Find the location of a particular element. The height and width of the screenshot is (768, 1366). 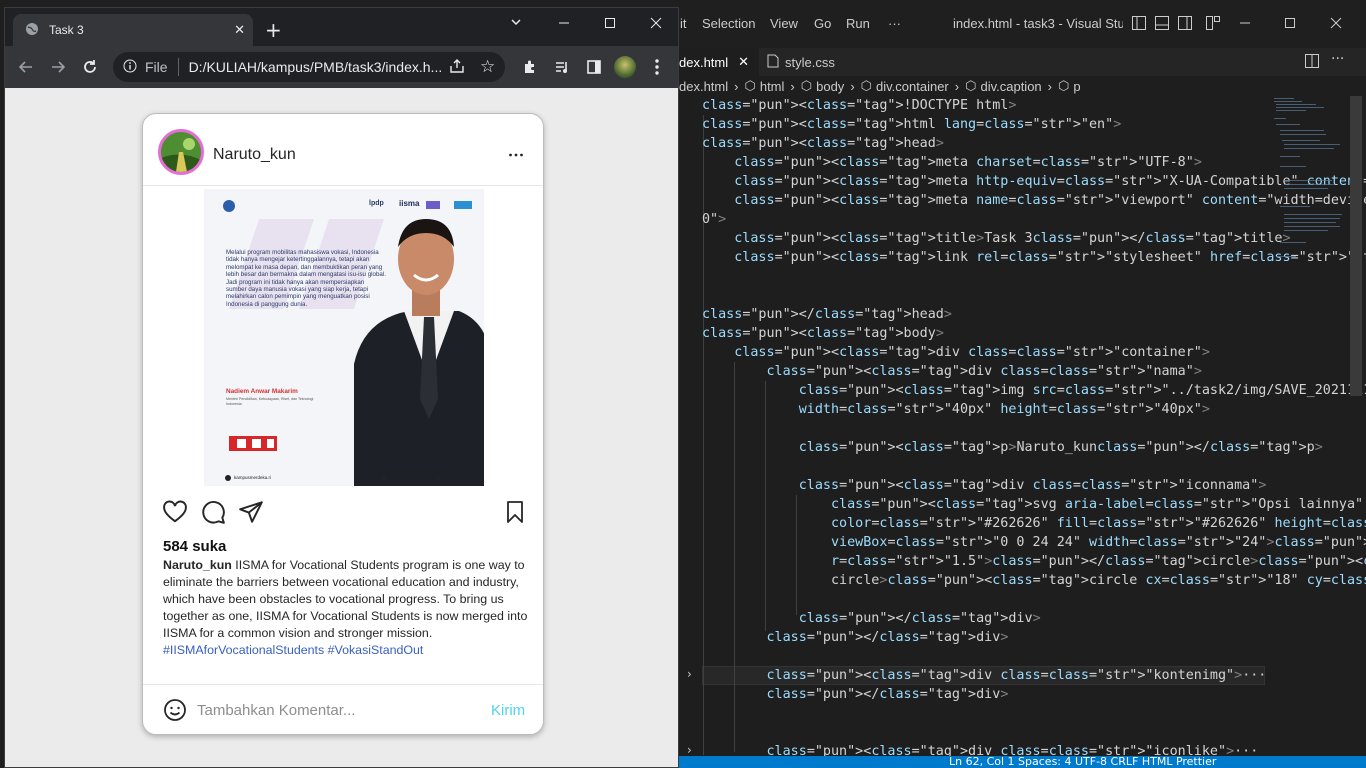

tab-index-html: dex.html ✕ is located at coordinates (719, 62).